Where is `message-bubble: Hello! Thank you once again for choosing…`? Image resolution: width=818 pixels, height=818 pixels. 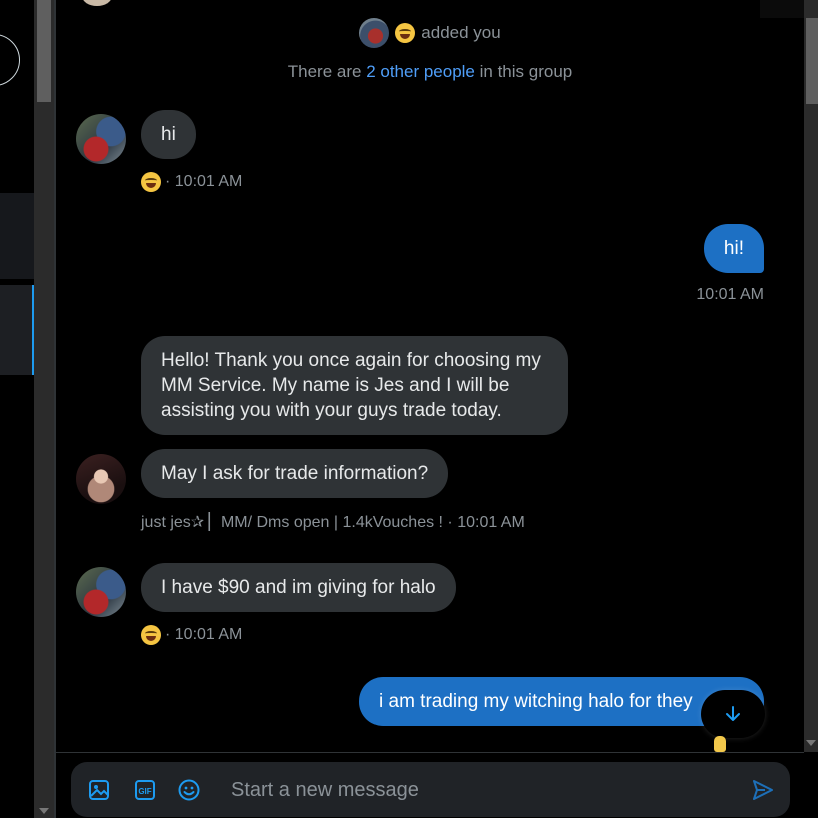
message-bubble: Hello! Thank you once again for choosing… is located at coordinates (354, 385).